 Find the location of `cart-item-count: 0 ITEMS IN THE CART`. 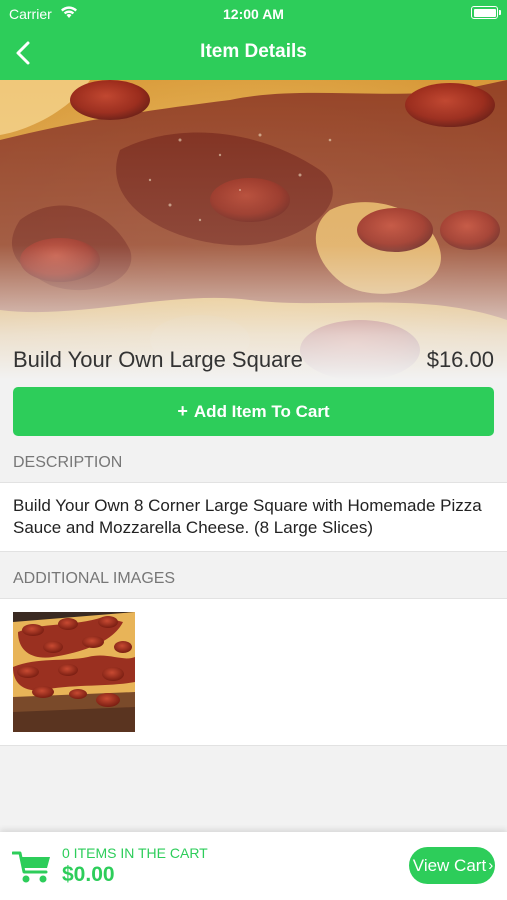

cart-item-count: 0 ITEMS IN THE CART is located at coordinates (135, 853).